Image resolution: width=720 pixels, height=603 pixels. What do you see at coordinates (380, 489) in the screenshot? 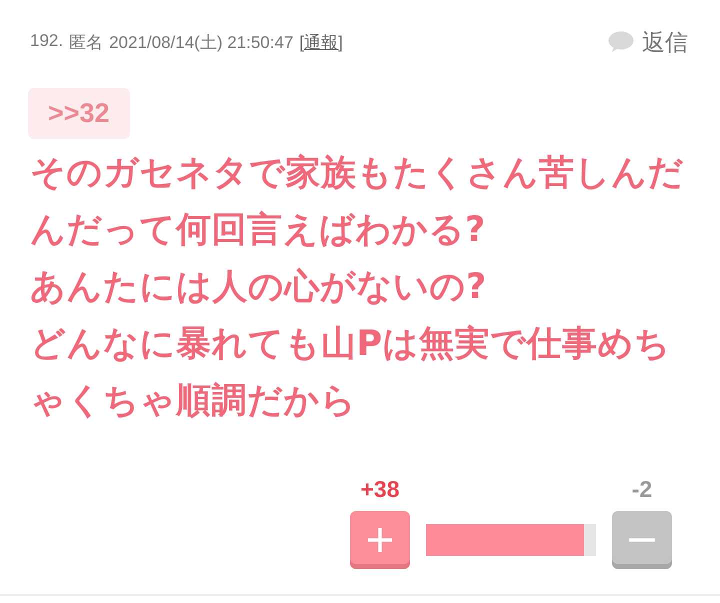
I see `plus-count: +38` at bounding box center [380, 489].